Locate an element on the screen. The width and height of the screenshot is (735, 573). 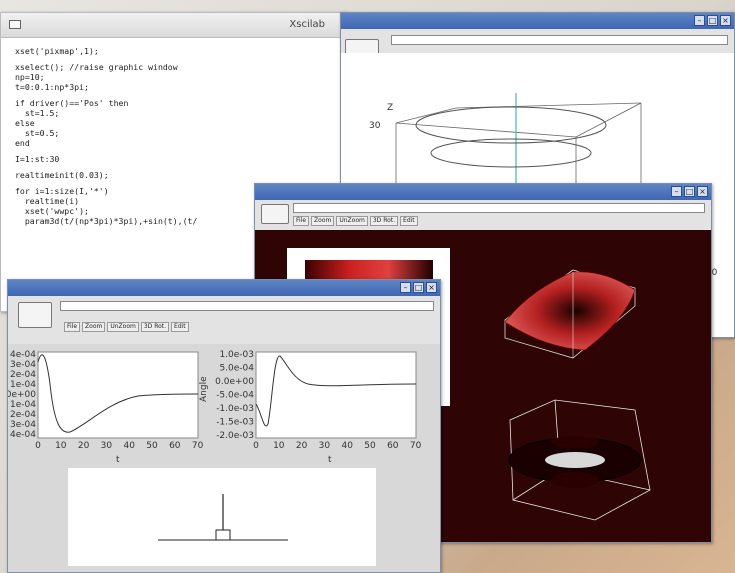
tick-label: -5.0e-04 is located at coordinates (235, 396).